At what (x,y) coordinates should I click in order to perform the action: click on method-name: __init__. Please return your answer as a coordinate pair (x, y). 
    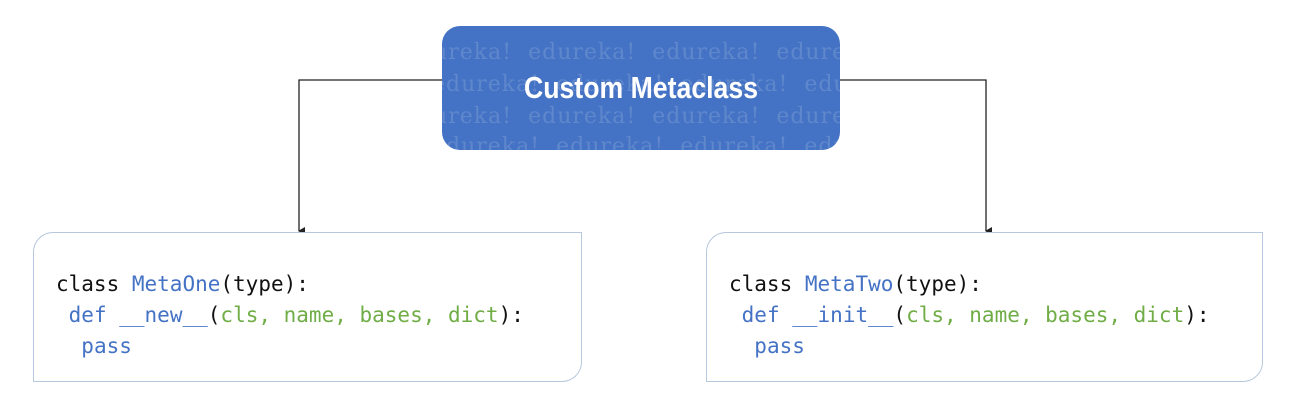
    Looking at the image, I should click on (843, 315).